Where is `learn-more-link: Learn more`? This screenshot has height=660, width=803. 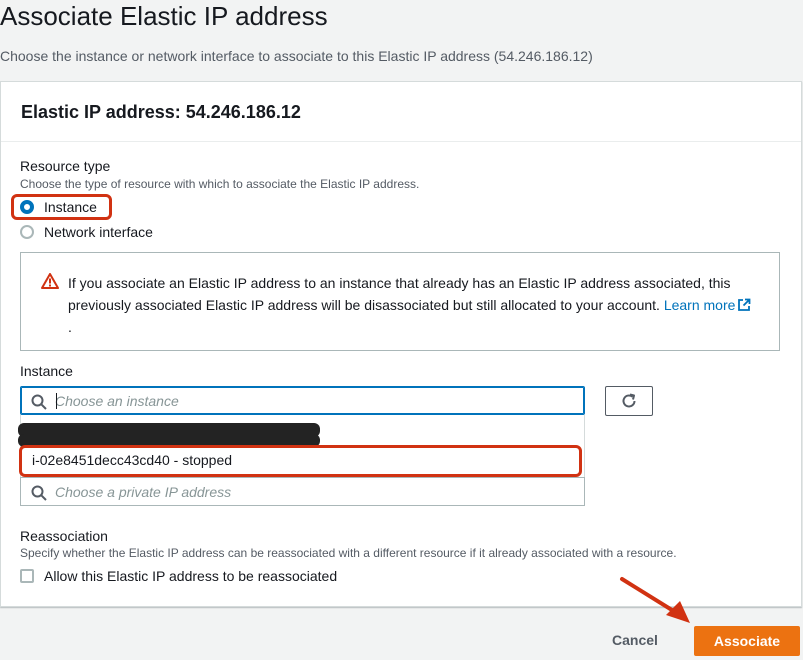
learn-more-link: Learn more is located at coordinates (708, 305).